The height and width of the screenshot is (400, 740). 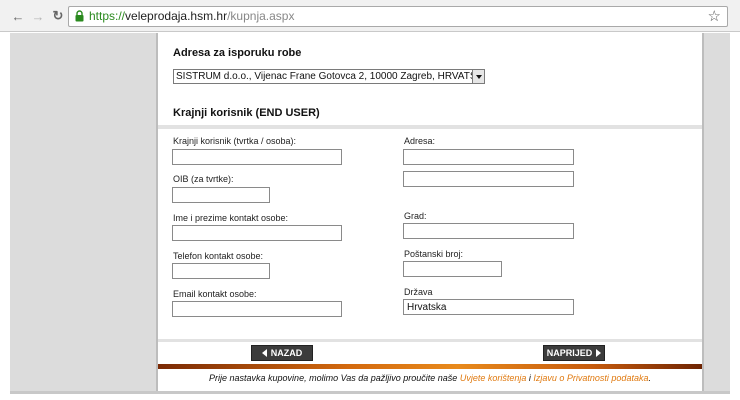 What do you see at coordinates (488, 231) in the screenshot?
I see `city-input` at bounding box center [488, 231].